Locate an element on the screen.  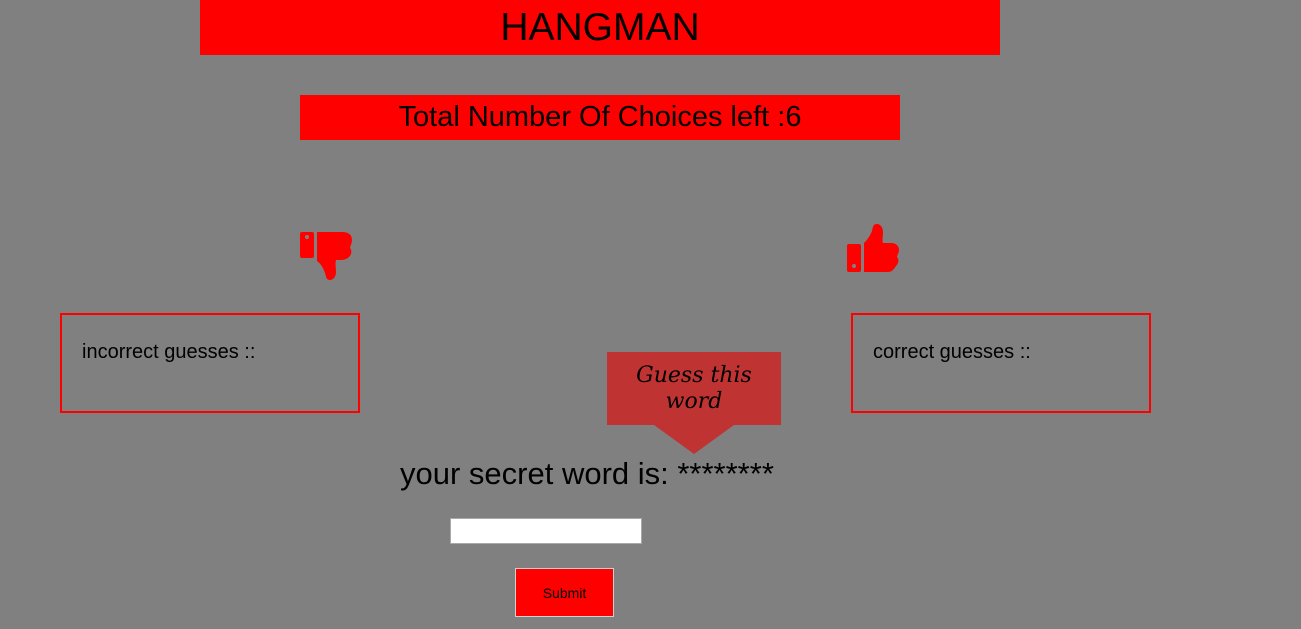
hint-text: Guess this word is located at coordinates (694, 388).